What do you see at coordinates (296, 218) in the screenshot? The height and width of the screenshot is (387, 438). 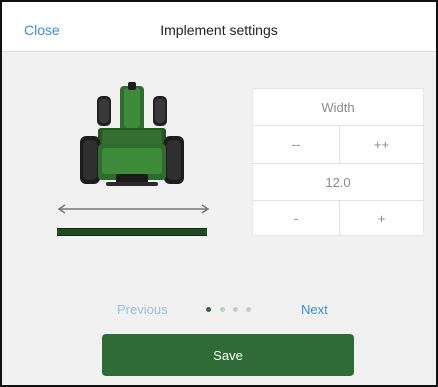 I see `width-small-decrement-button: -` at bounding box center [296, 218].